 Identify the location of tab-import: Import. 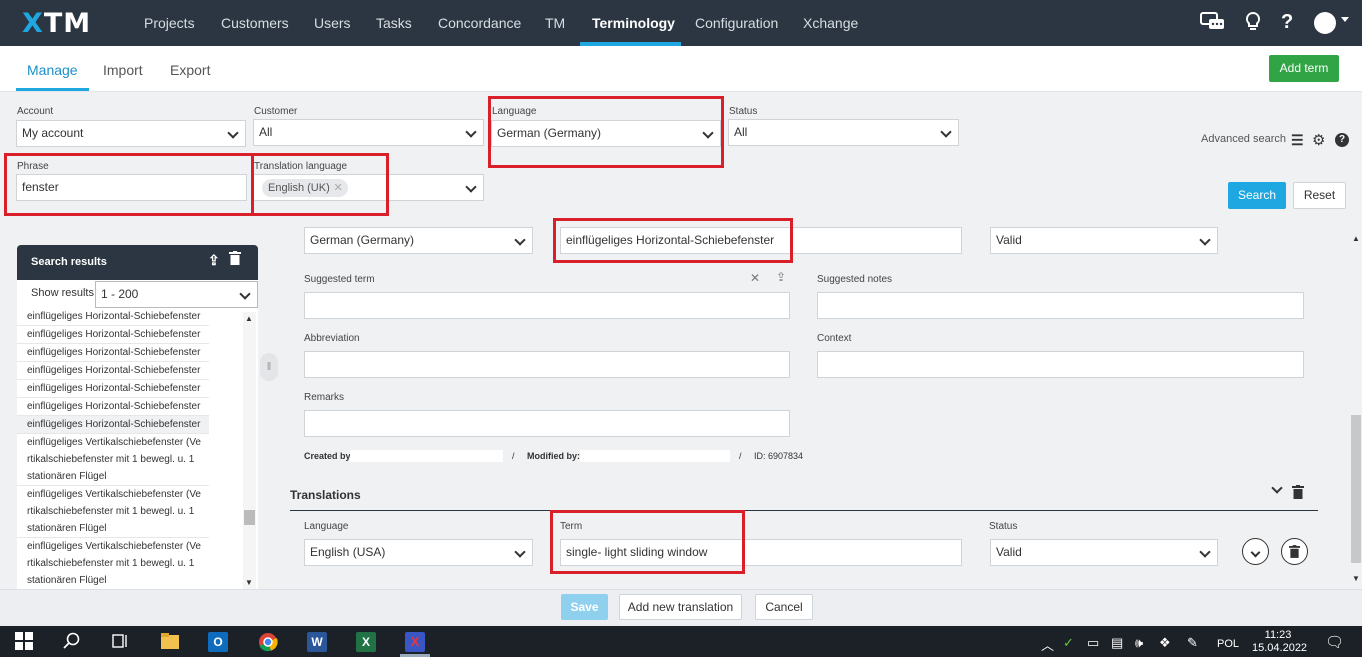
(123, 70).